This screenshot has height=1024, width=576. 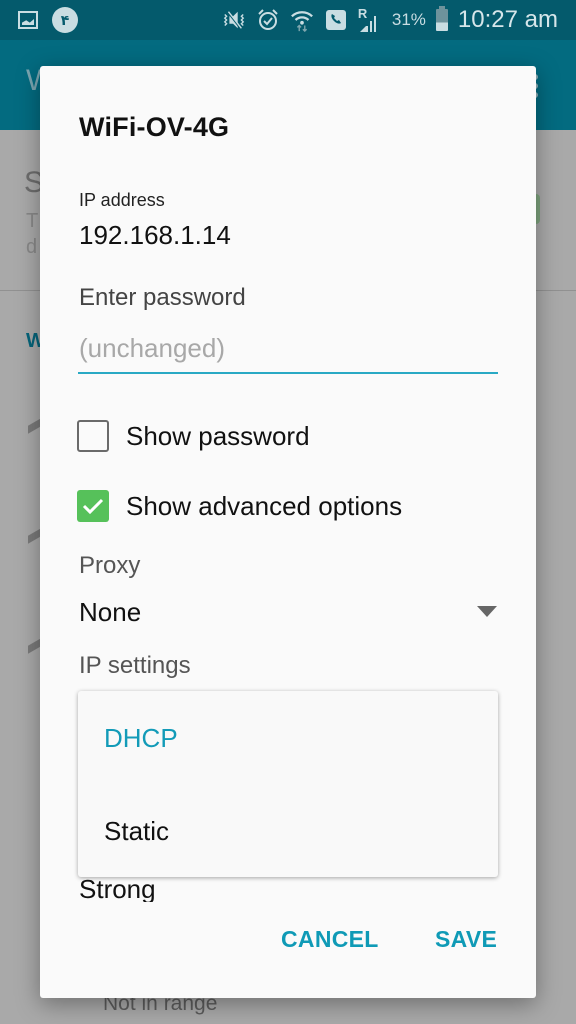 I want to click on show-advanced-options-label: Show advanced options, so click(x=264, y=505).